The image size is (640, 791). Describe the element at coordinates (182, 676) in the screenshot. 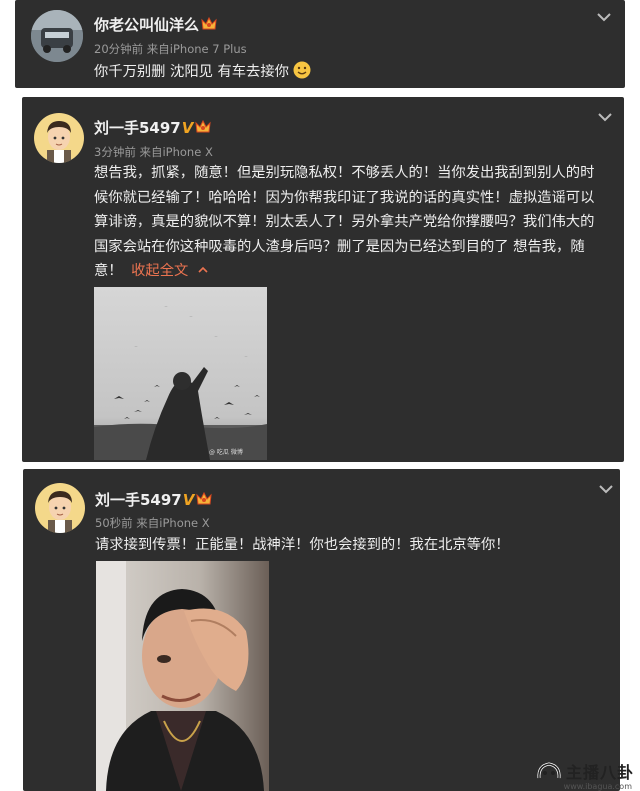

I see `post-image` at that location.